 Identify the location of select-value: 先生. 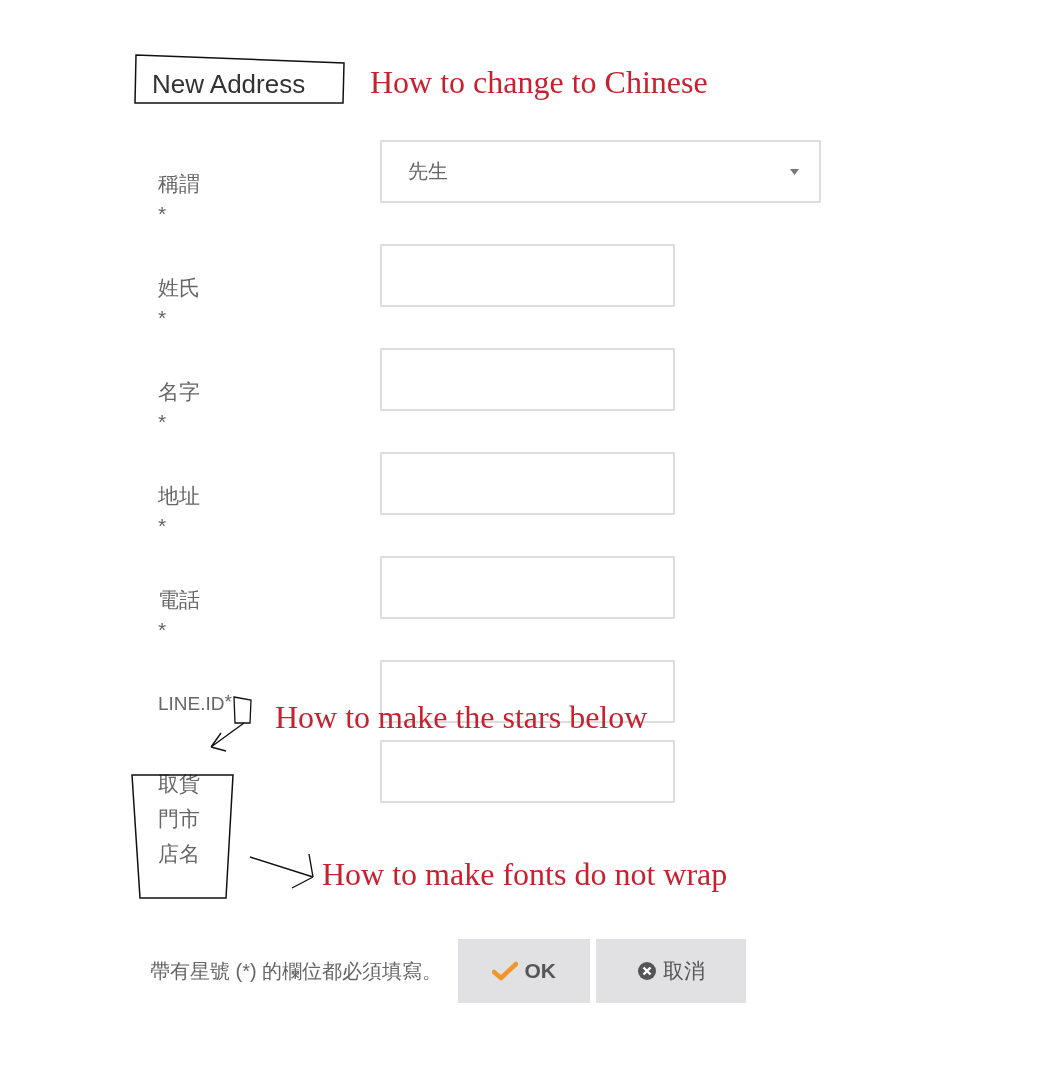
(428, 171).